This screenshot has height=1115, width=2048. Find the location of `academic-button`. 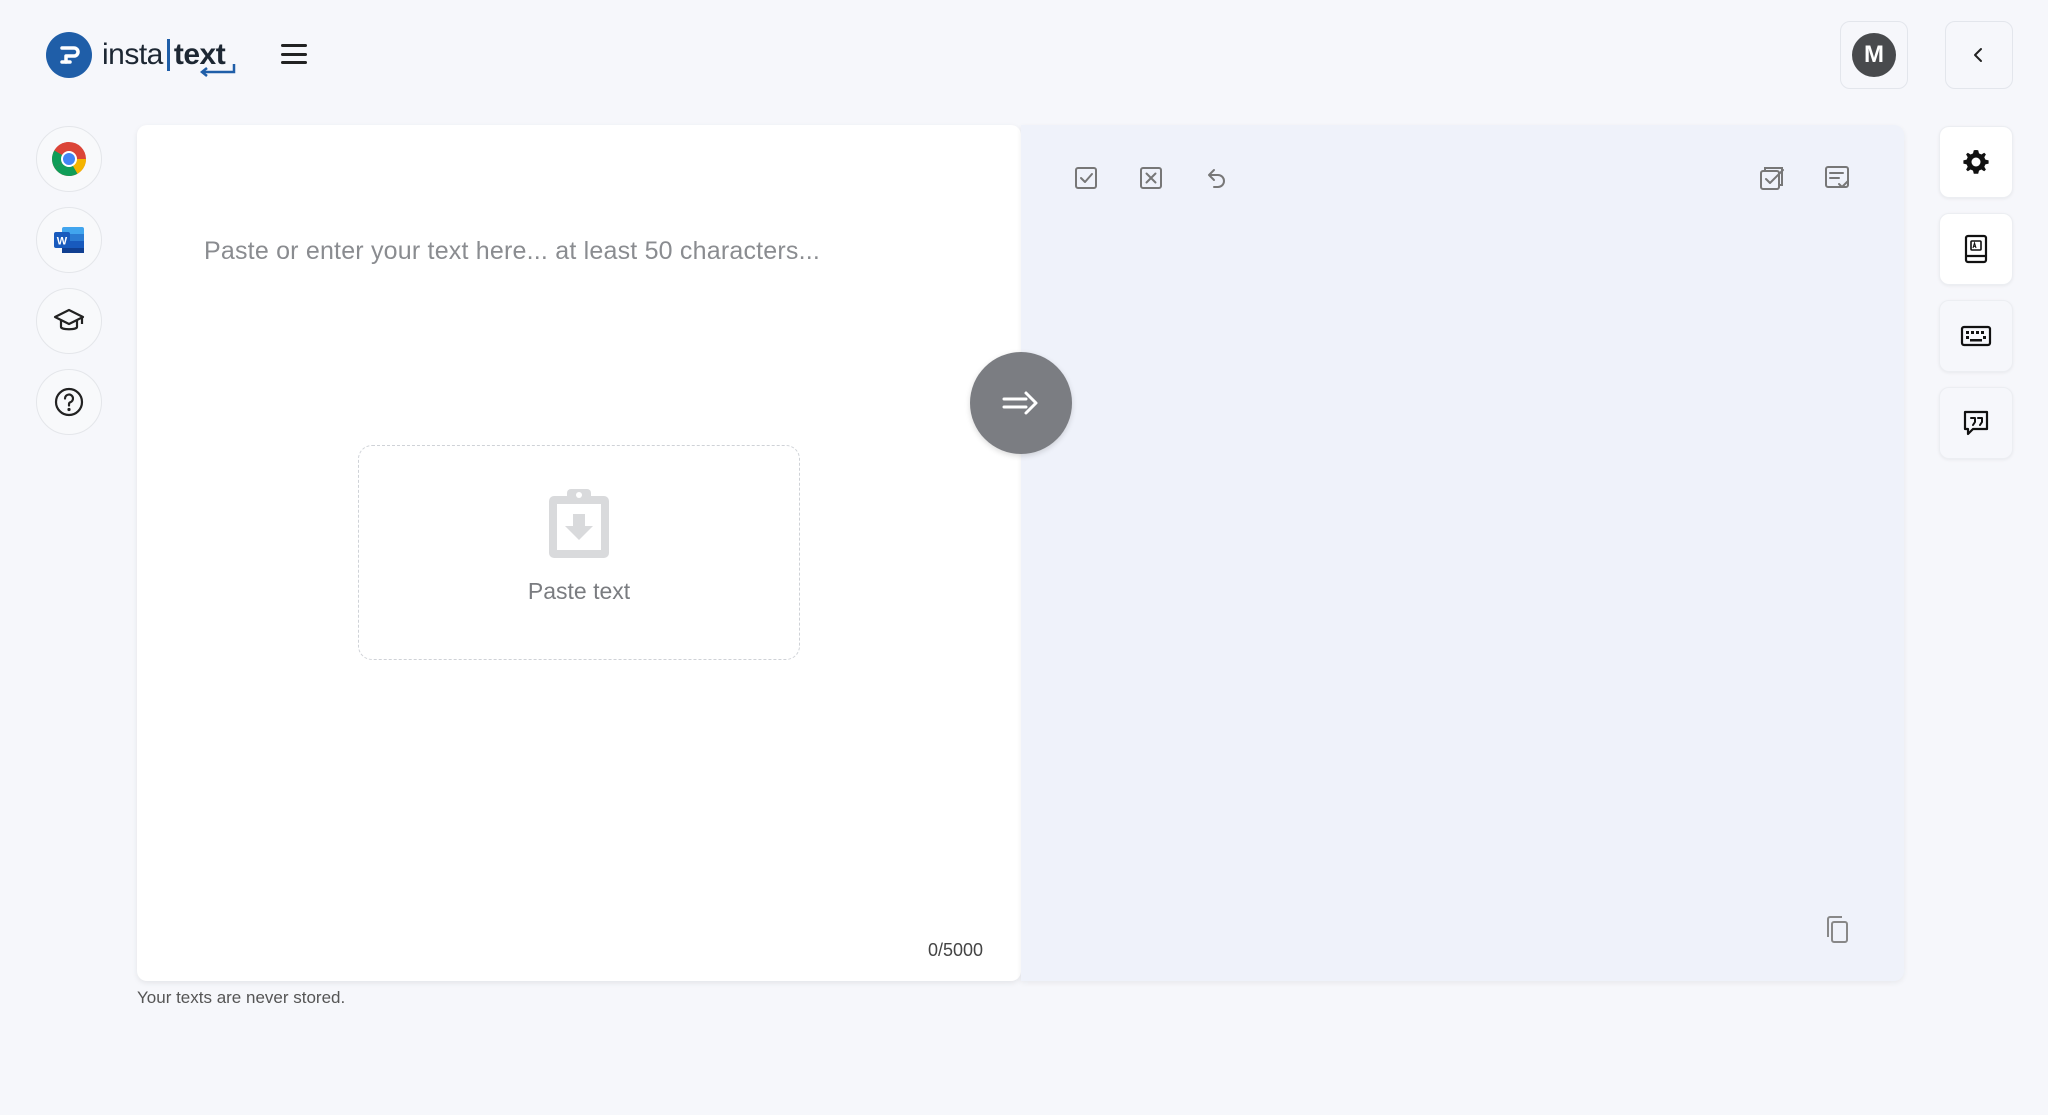

academic-button is located at coordinates (69, 321).